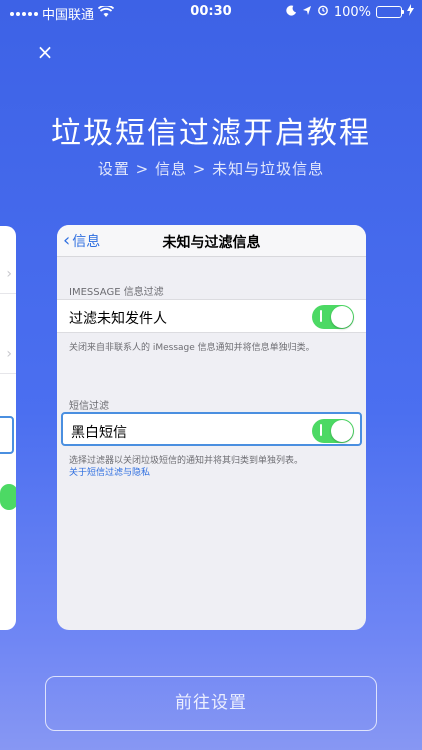 Image resolution: width=422 pixels, height=750 pixels. I want to click on peek-highlight, so click(7, 435).